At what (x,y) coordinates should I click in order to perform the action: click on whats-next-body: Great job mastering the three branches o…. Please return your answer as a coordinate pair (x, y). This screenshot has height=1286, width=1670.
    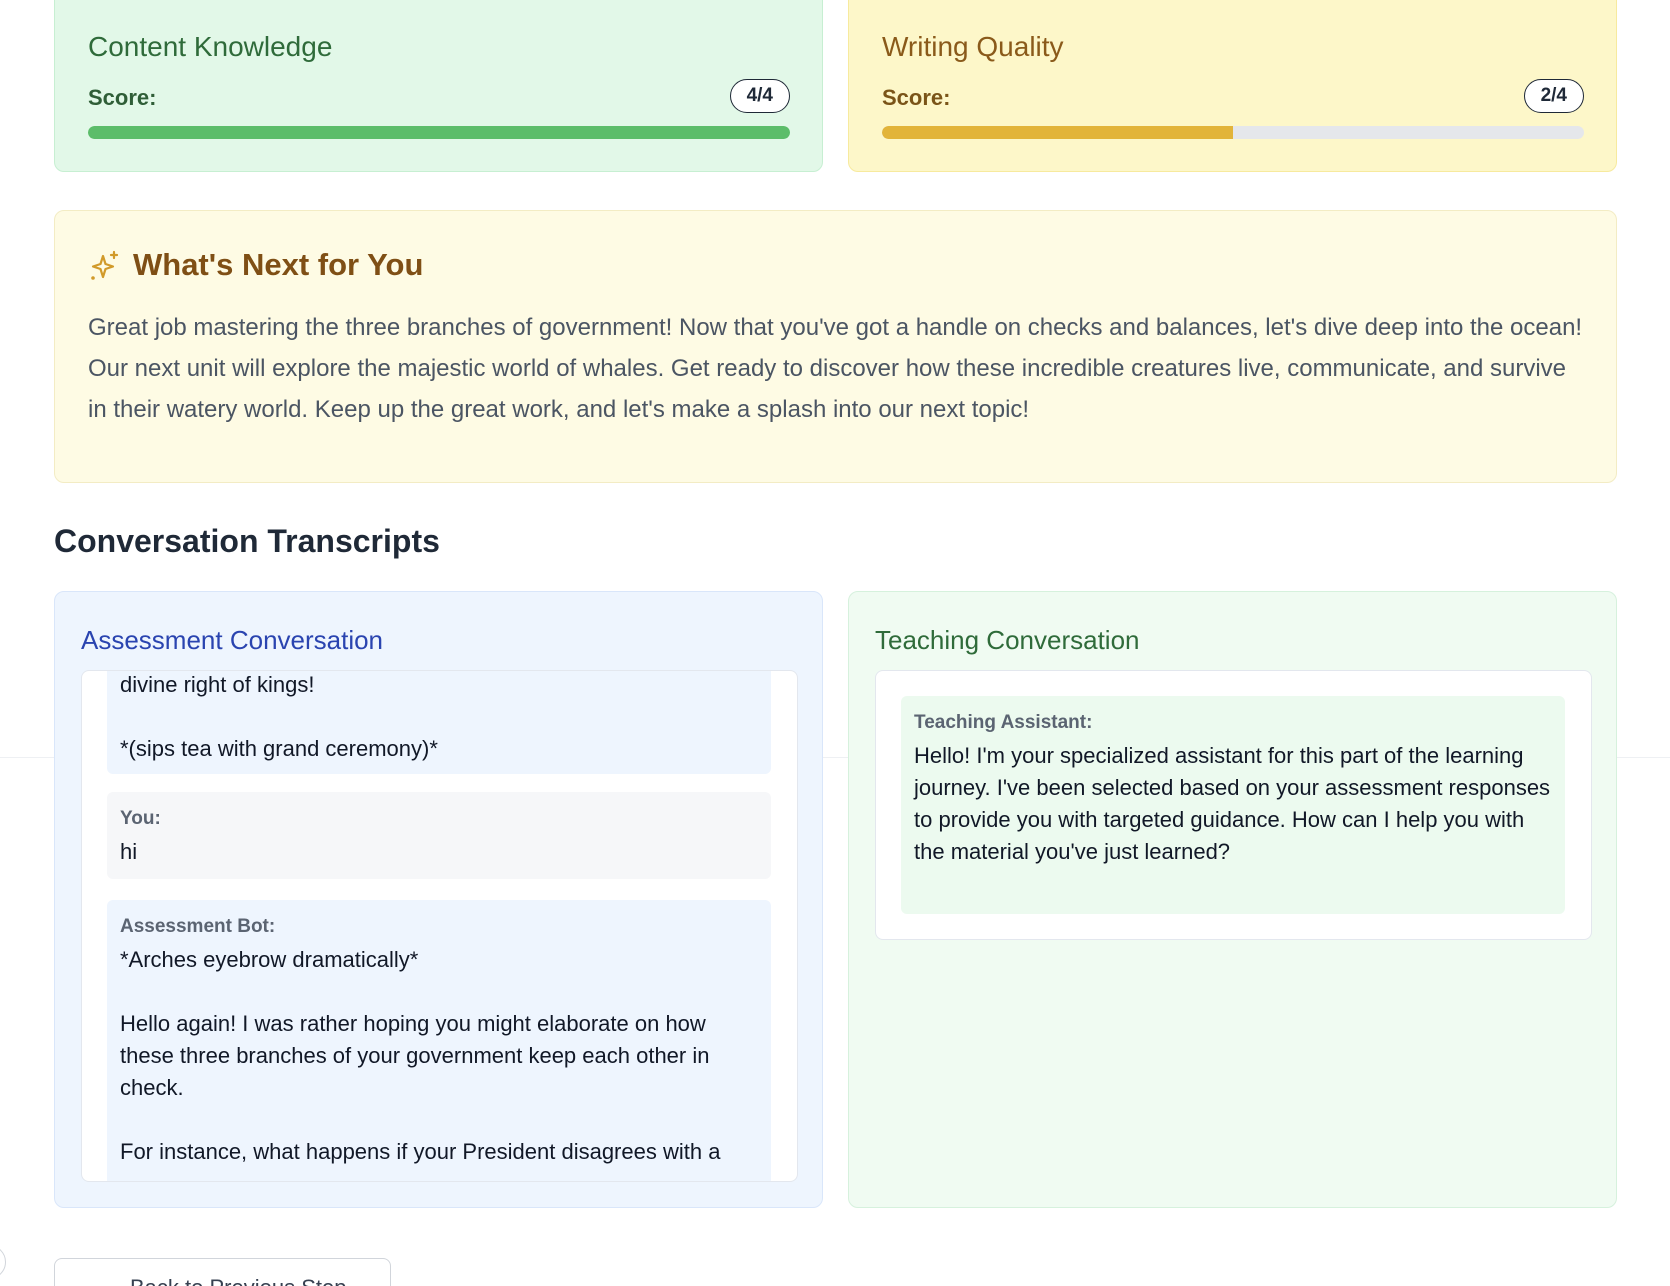
    Looking at the image, I should click on (835, 368).